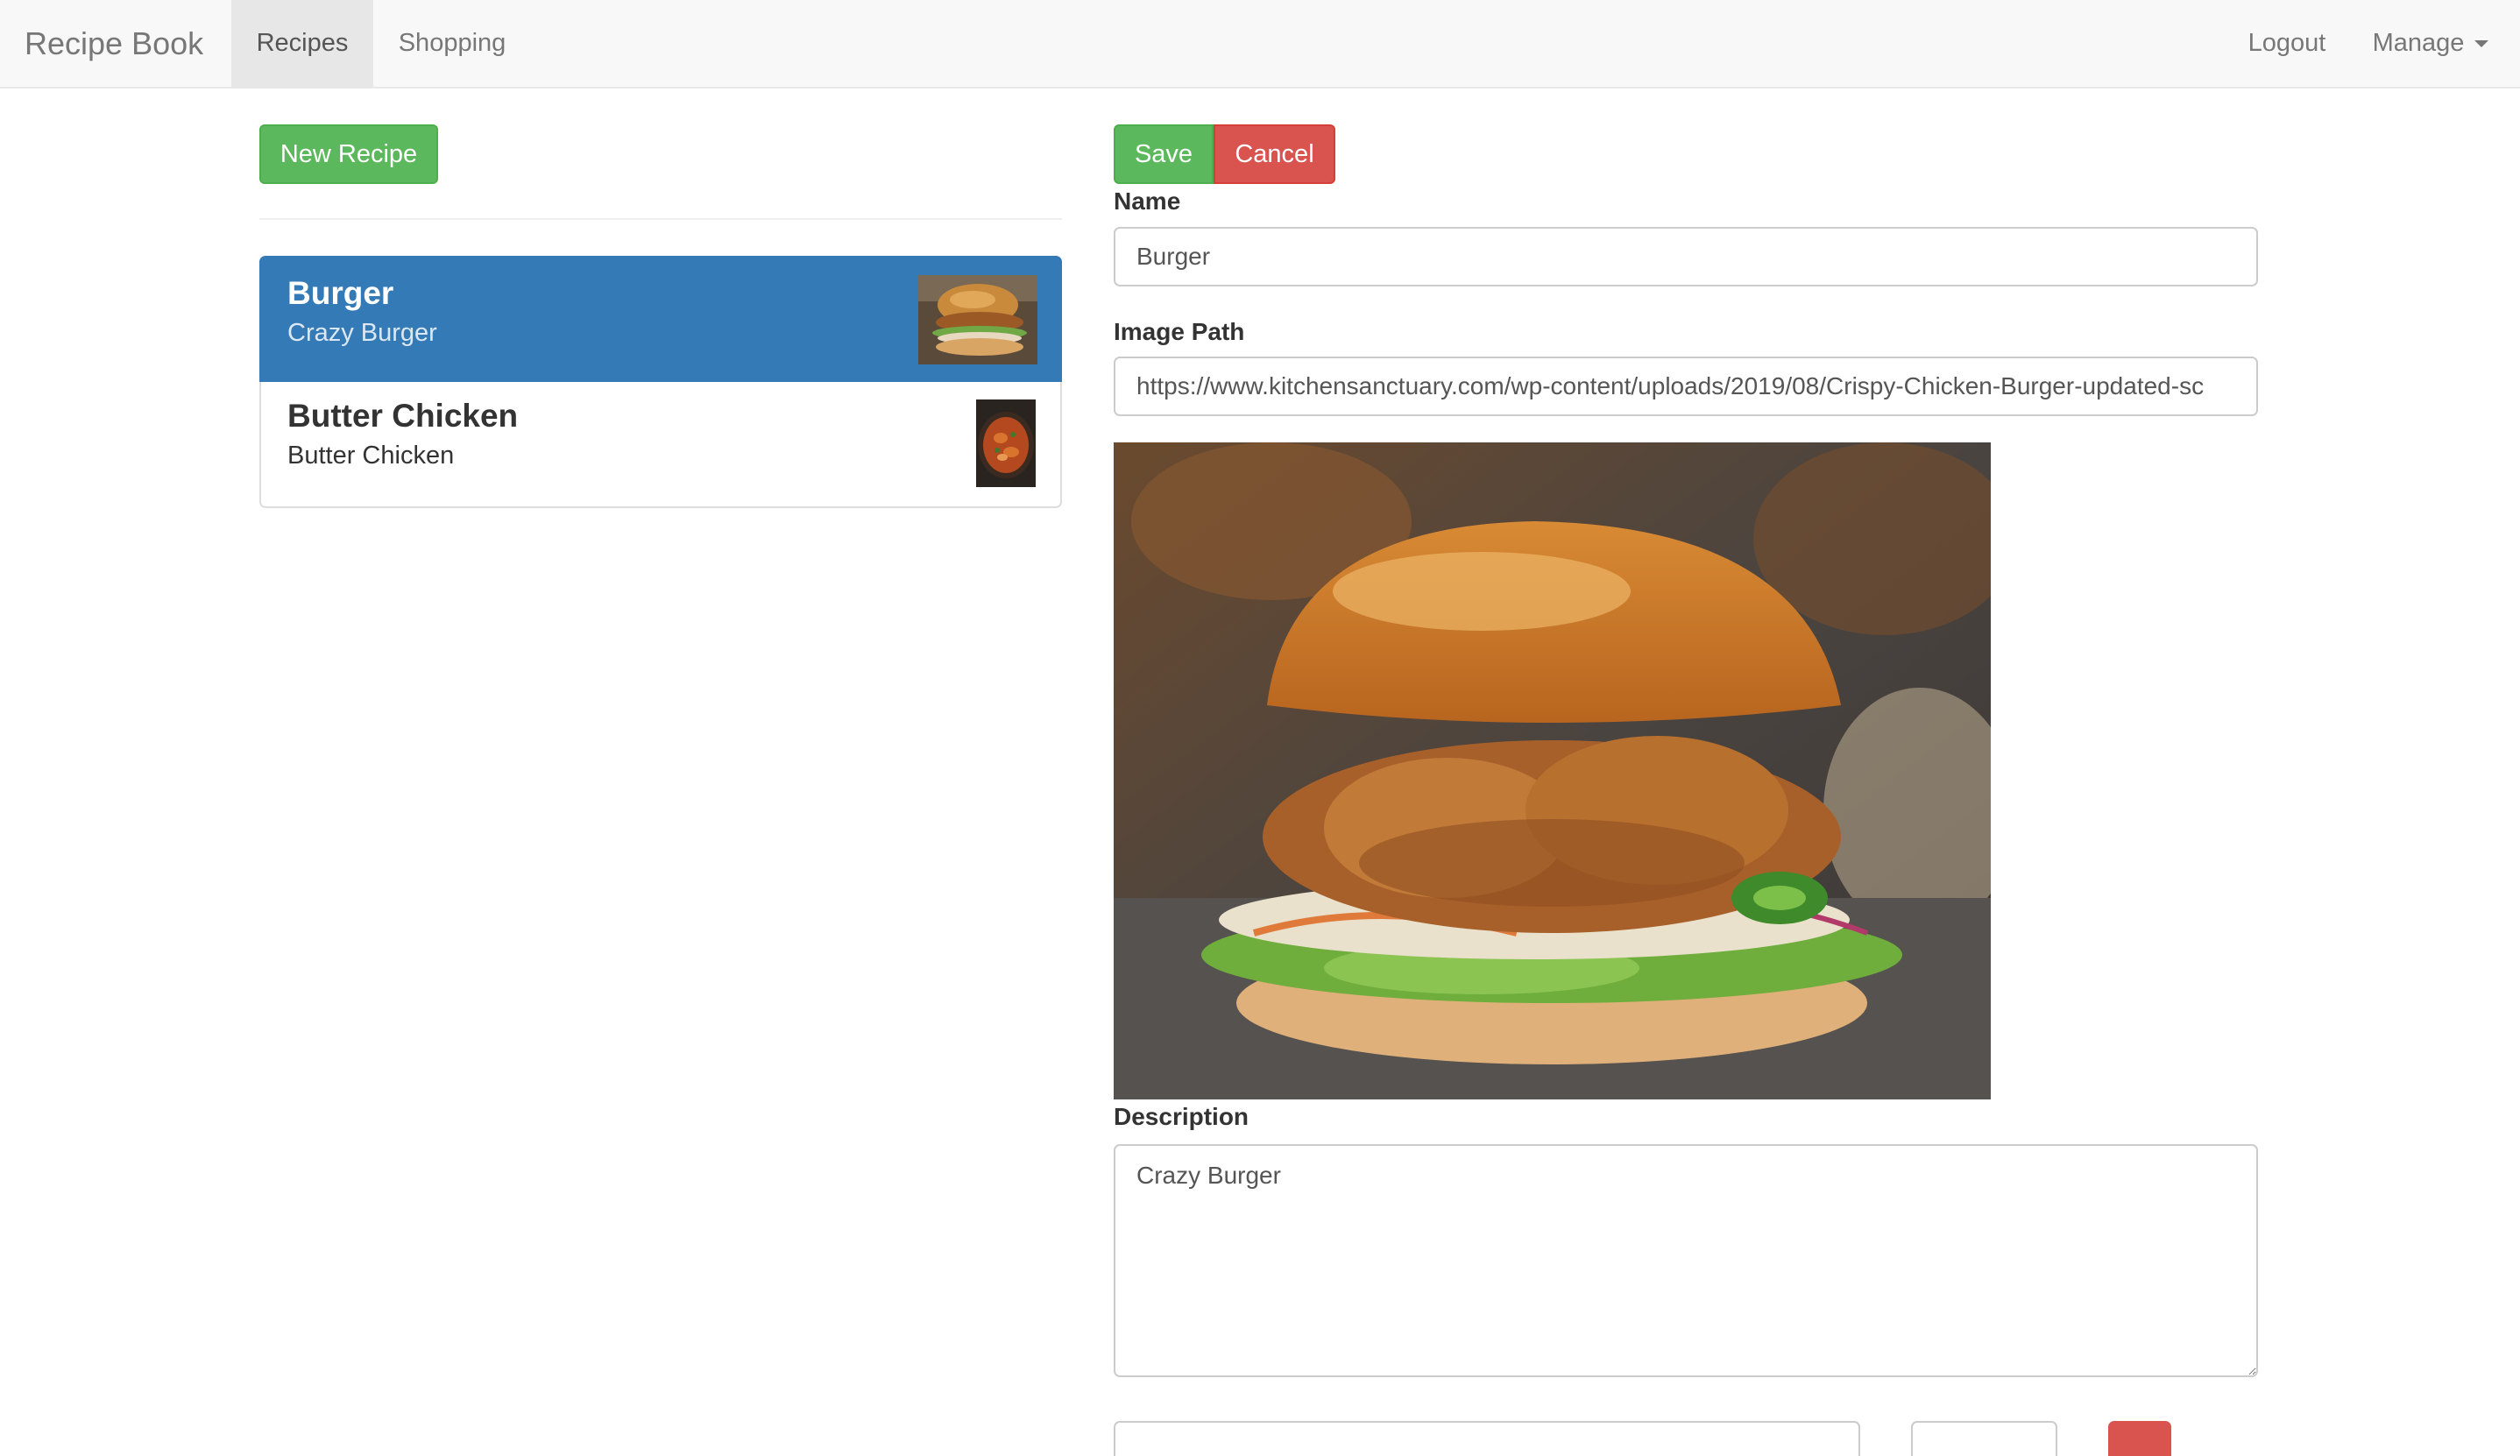  What do you see at coordinates (452, 43) in the screenshot?
I see `tab-shopping: Shopping` at bounding box center [452, 43].